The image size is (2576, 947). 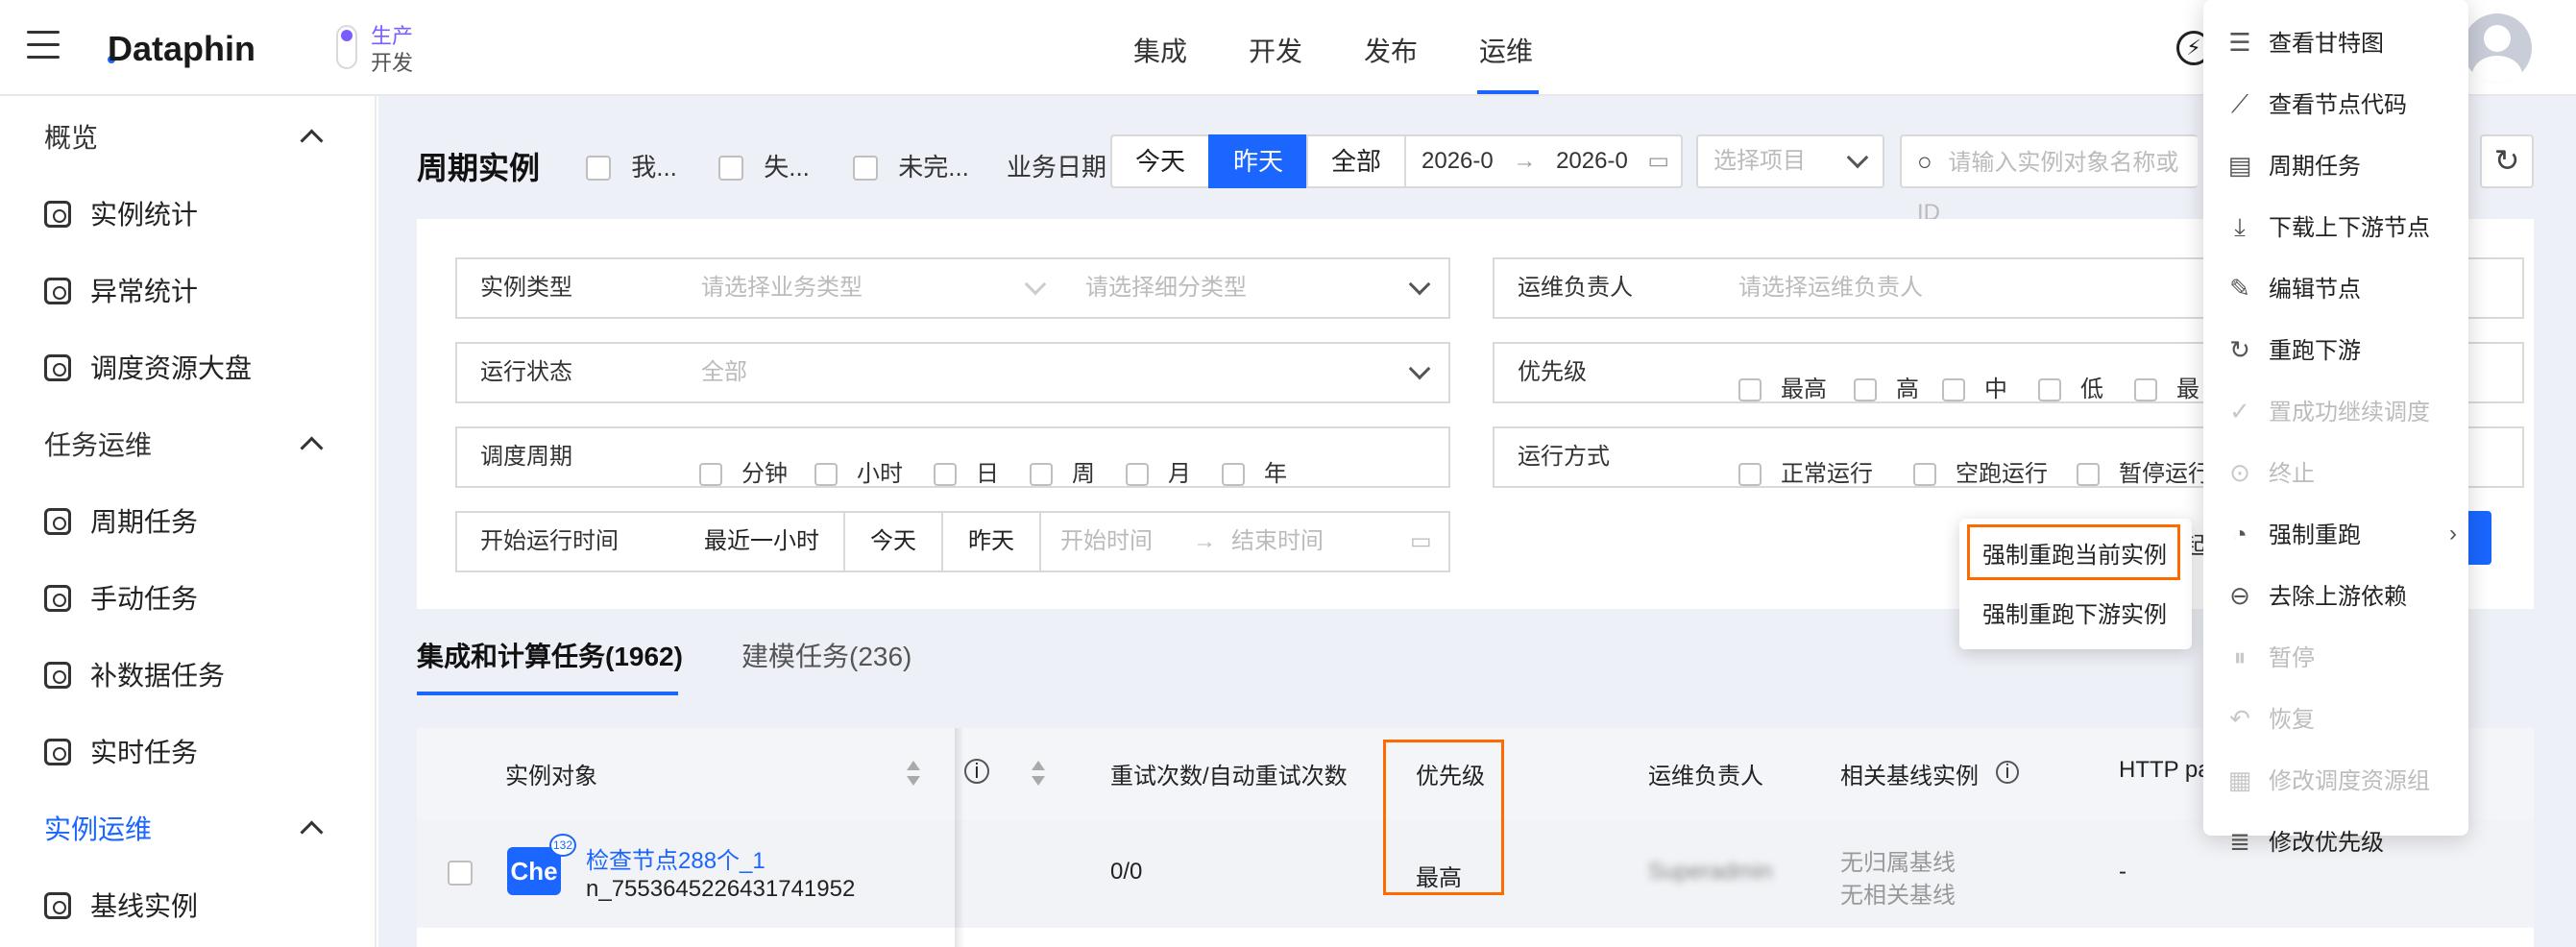 I want to click on date-all-button: 全部, so click(x=1356, y=161).